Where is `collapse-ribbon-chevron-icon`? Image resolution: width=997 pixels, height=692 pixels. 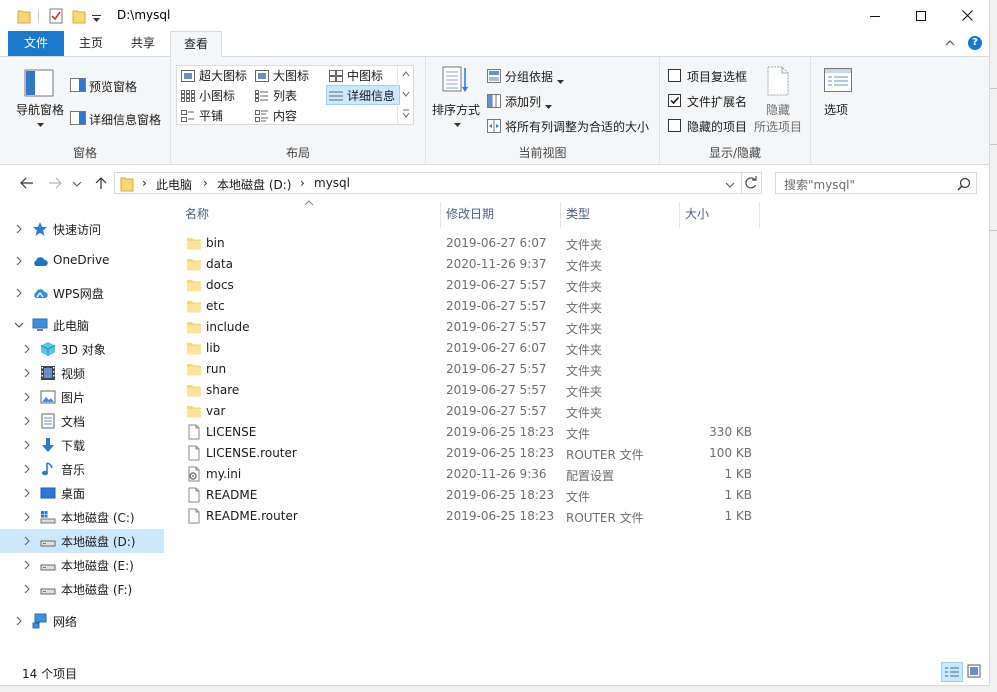 collapse-ribbon-chevron-icon is located at coordinates (950, 43).